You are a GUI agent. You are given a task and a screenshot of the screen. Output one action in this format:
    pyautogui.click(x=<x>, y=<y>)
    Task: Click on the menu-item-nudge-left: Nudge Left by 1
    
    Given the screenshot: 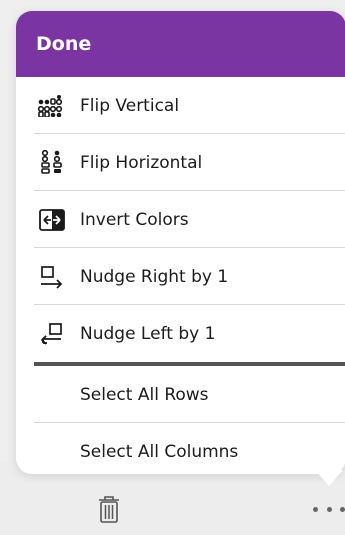 What is the action you would take?
    pyautogui.click(x=180, y=333)
    